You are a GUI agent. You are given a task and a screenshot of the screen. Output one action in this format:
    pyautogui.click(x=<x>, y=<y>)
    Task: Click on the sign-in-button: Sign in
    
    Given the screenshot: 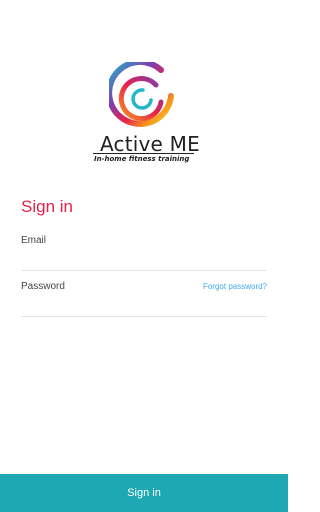 What is the action you would take?
    pyautogui.click(x=144, y=493)
    